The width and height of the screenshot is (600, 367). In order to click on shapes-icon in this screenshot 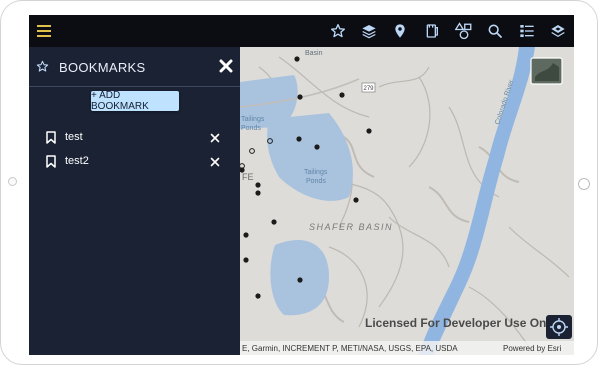, I will do `click(463, 31)`.